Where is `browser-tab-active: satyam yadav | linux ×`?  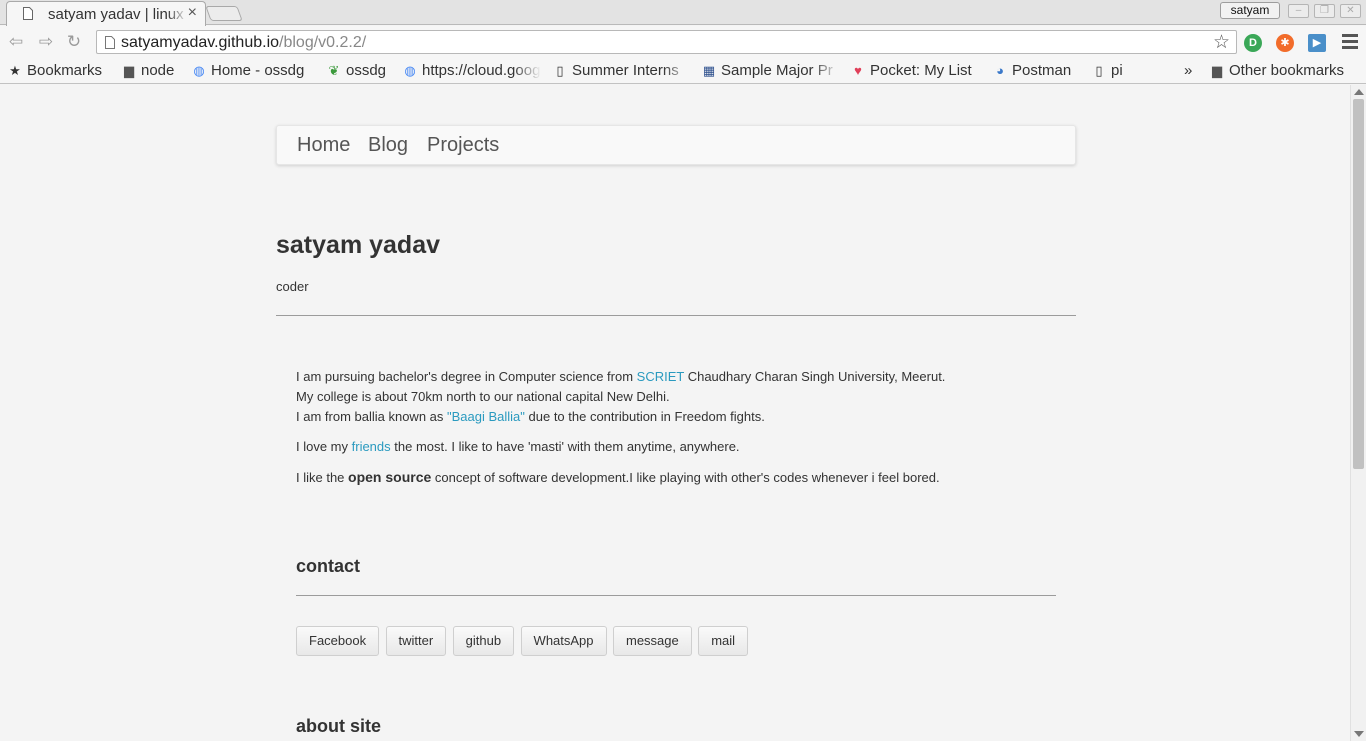
browser-tab-active: satyam yadav | linux × is located at coordinates (106, 13).